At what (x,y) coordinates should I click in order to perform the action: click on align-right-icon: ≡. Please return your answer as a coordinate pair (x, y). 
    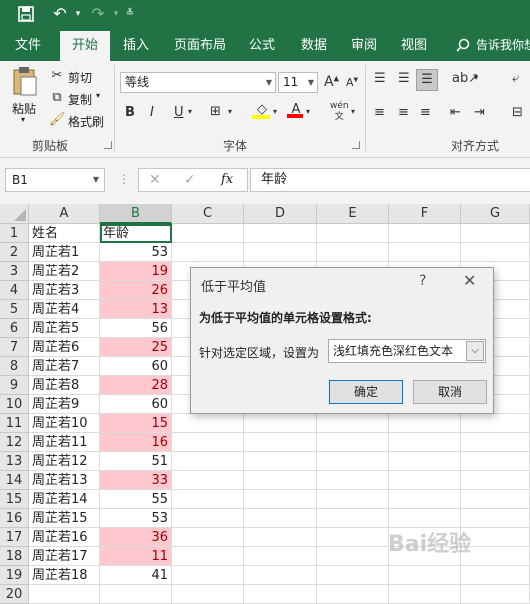
    Looking at the image, I should click on (425, 112).